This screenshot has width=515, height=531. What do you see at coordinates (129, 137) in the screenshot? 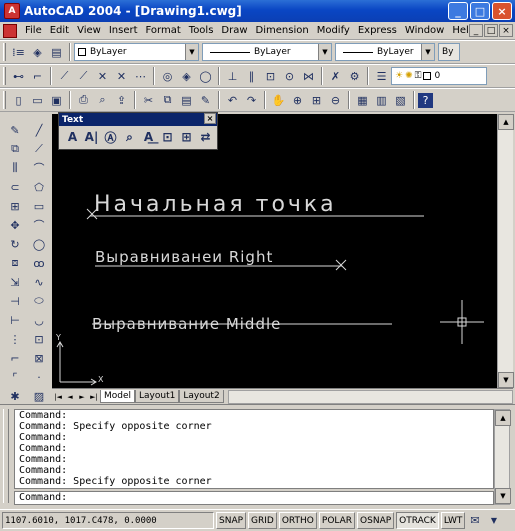
I see `find-replace-icon: ⌕` at bounding box center [129, 137].